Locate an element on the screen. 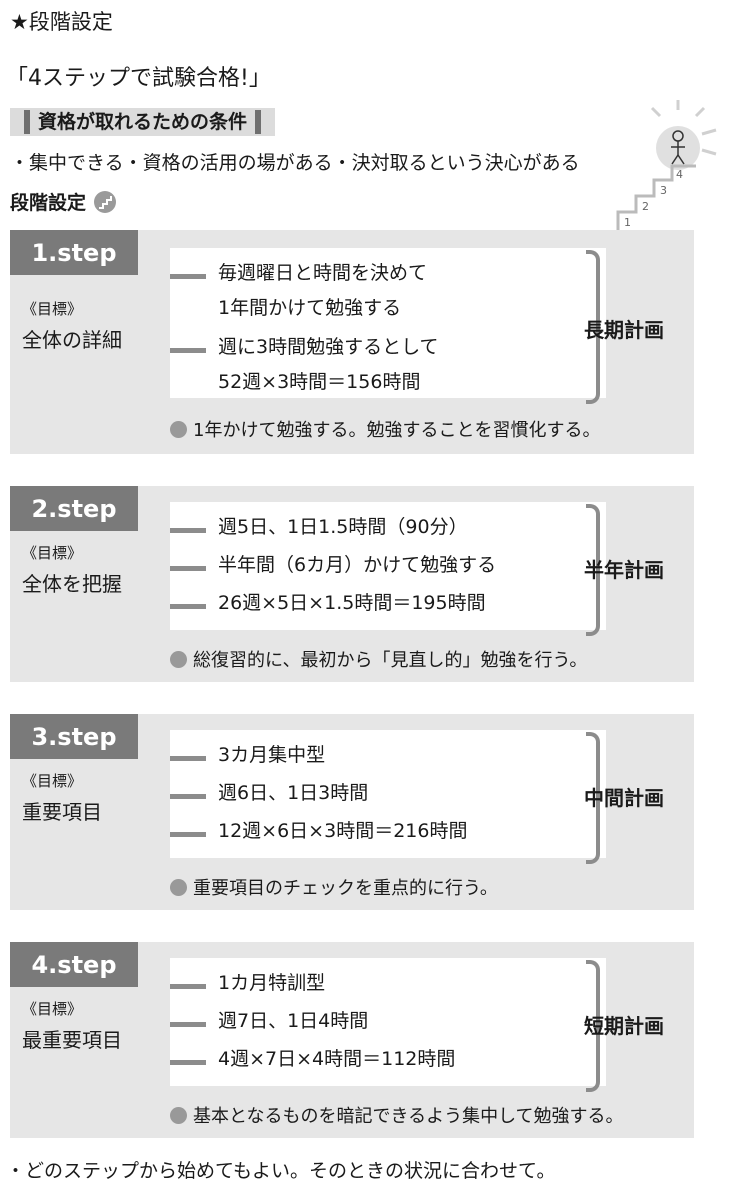  stair-number-2: 2 is located at coordinates (645, 206).